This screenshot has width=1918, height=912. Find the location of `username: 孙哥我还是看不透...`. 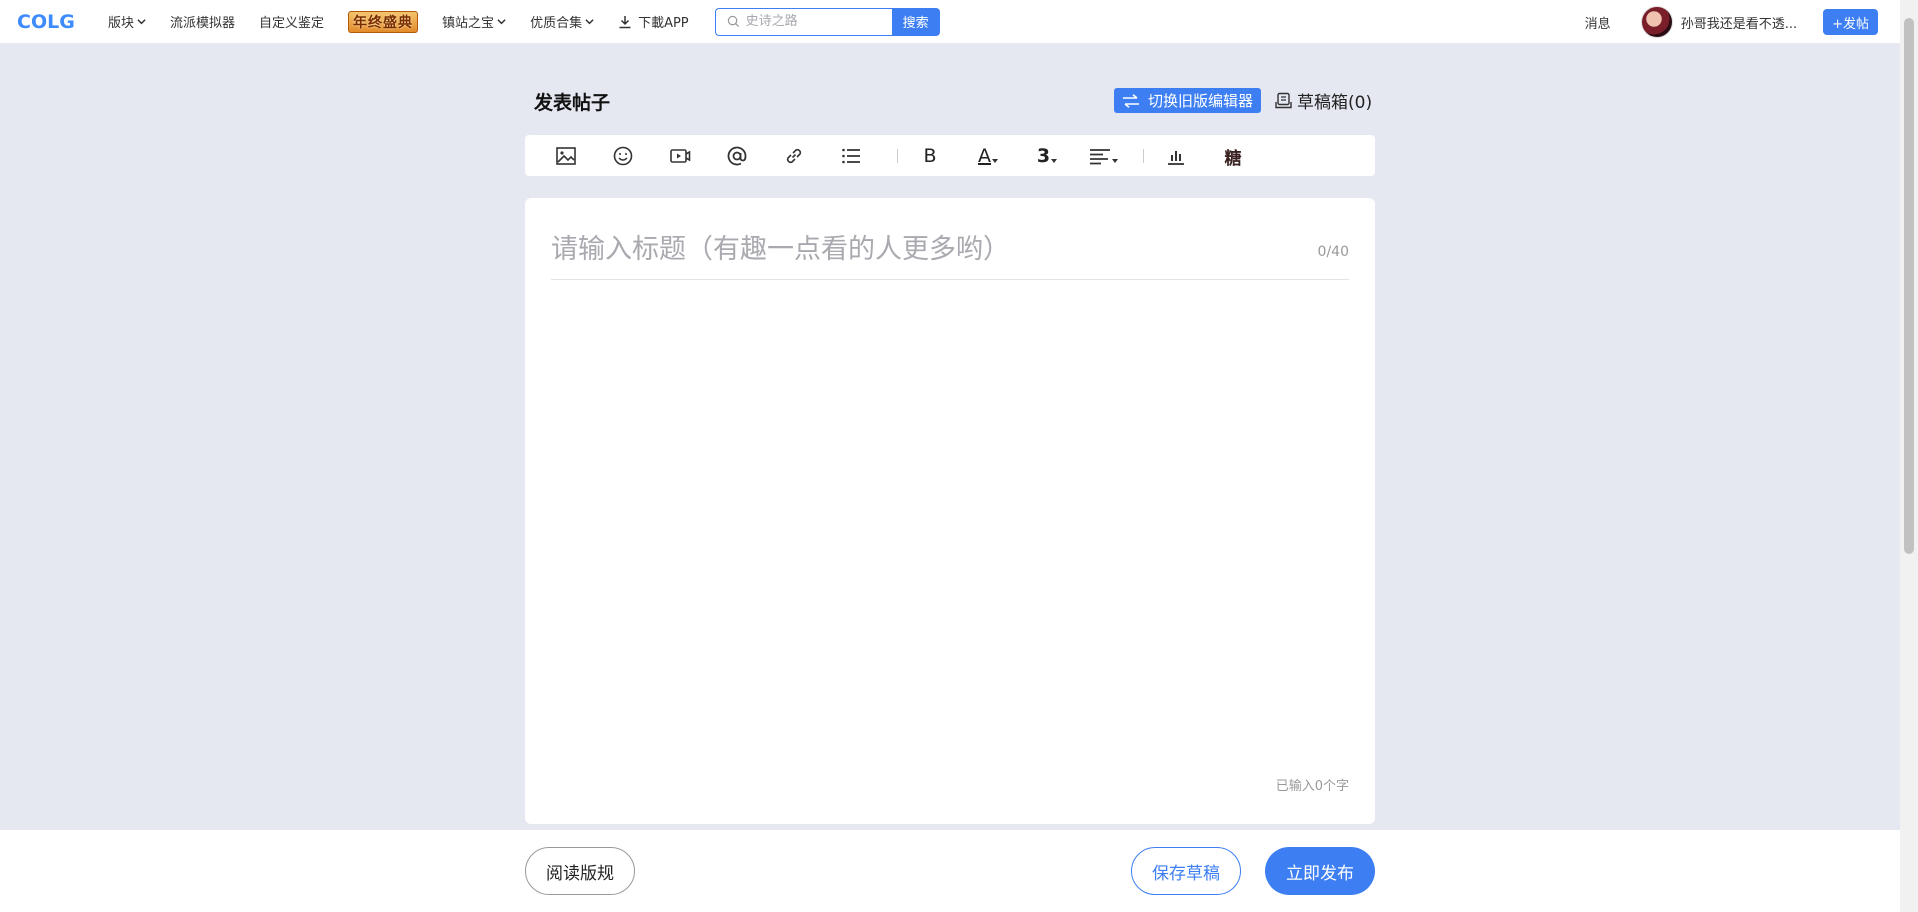

username: 孙哥我还是看不透... is located at coordinates (1739, 22).